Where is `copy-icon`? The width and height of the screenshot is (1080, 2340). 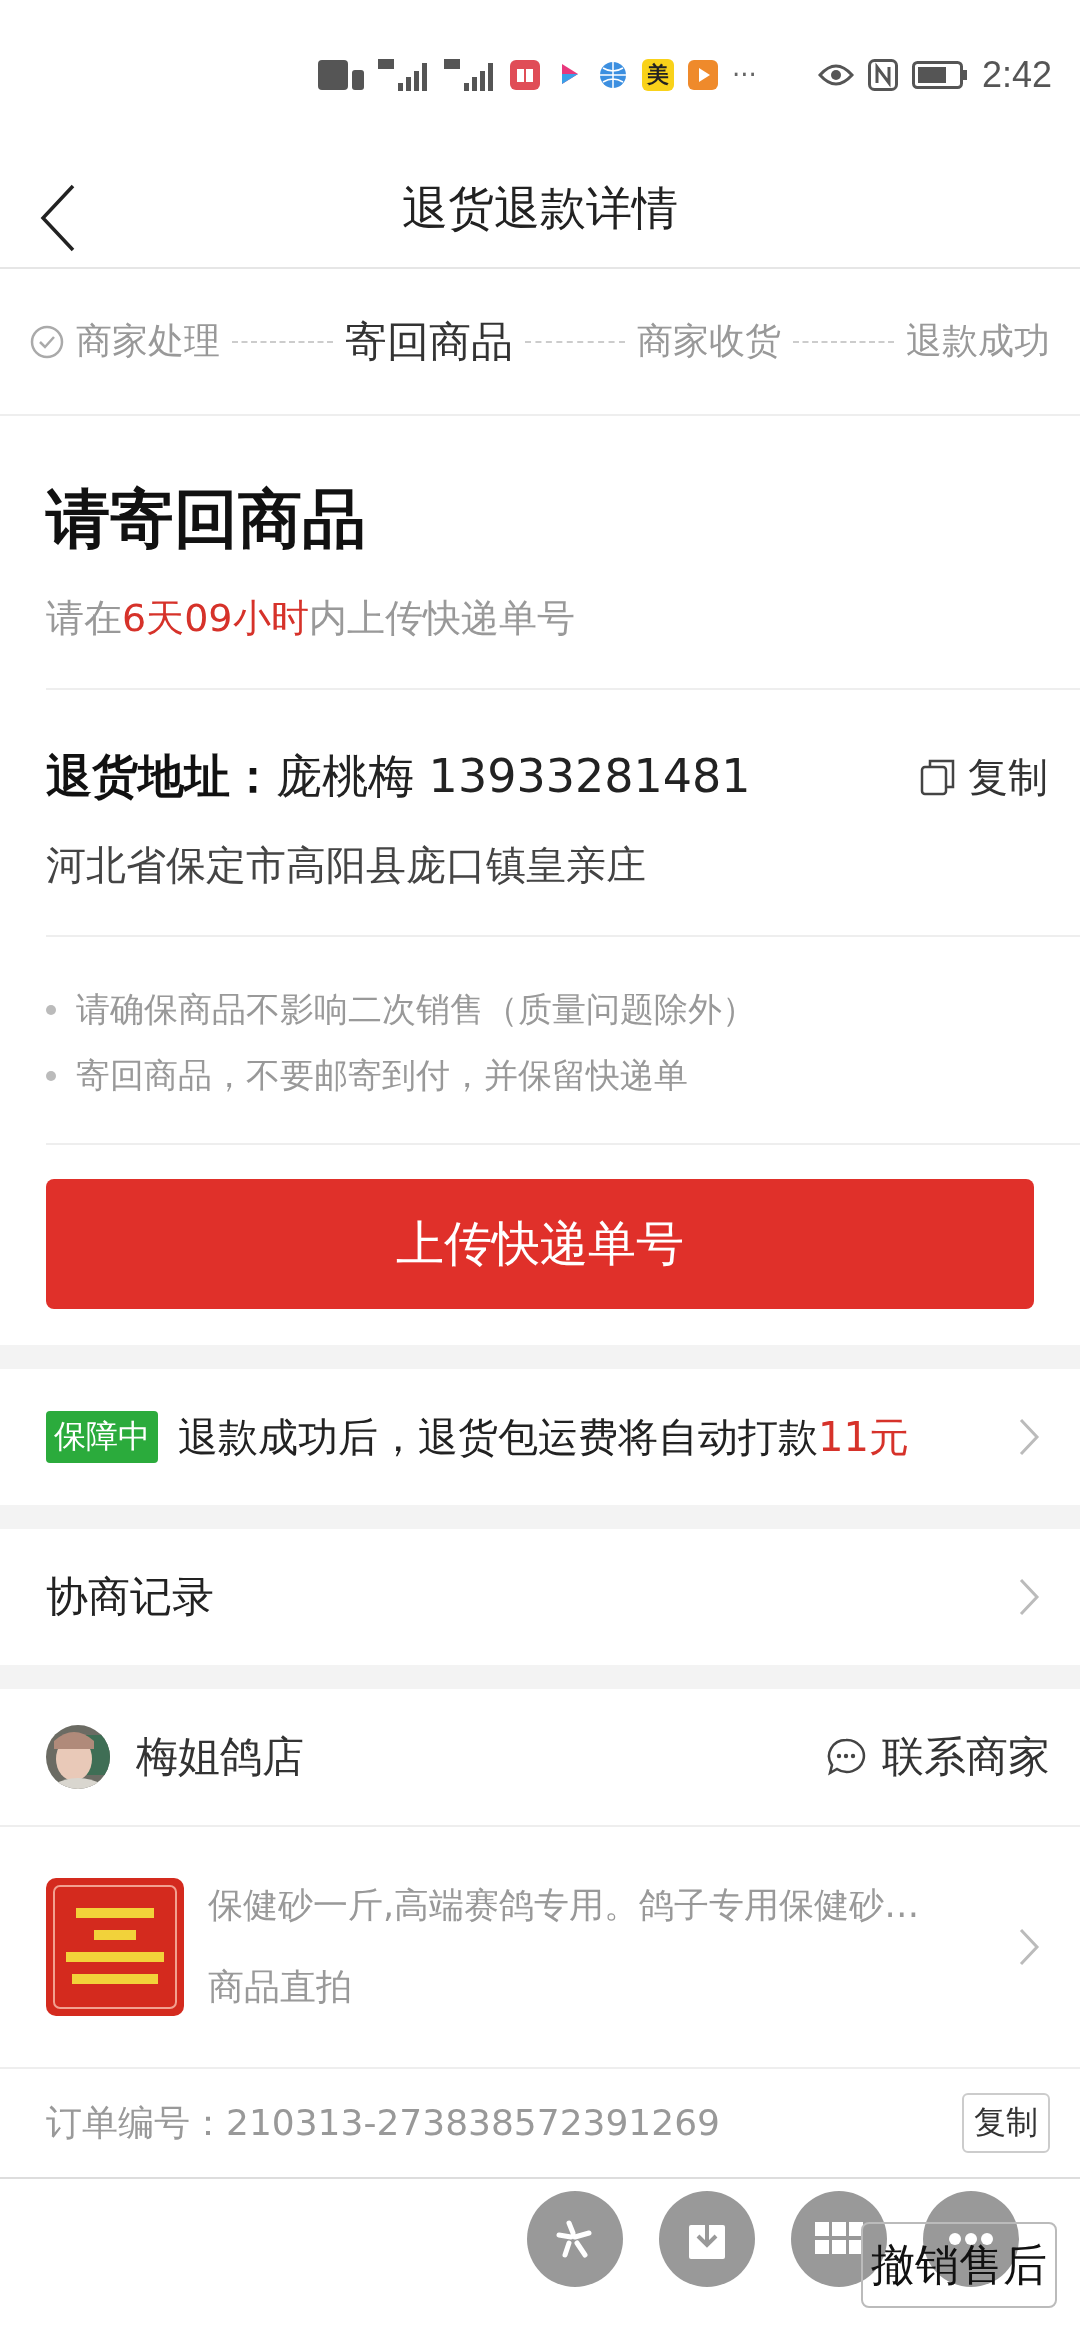 copy-icon is located at coordinates (938, 777).